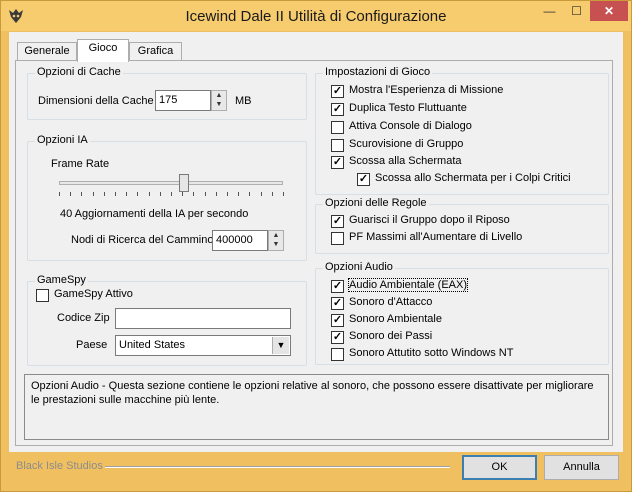 Image resolution: width=632 pixels, height=492 pixels. I want to click on checkbox-label: Sonoro Ambientale, so click(395, 319).